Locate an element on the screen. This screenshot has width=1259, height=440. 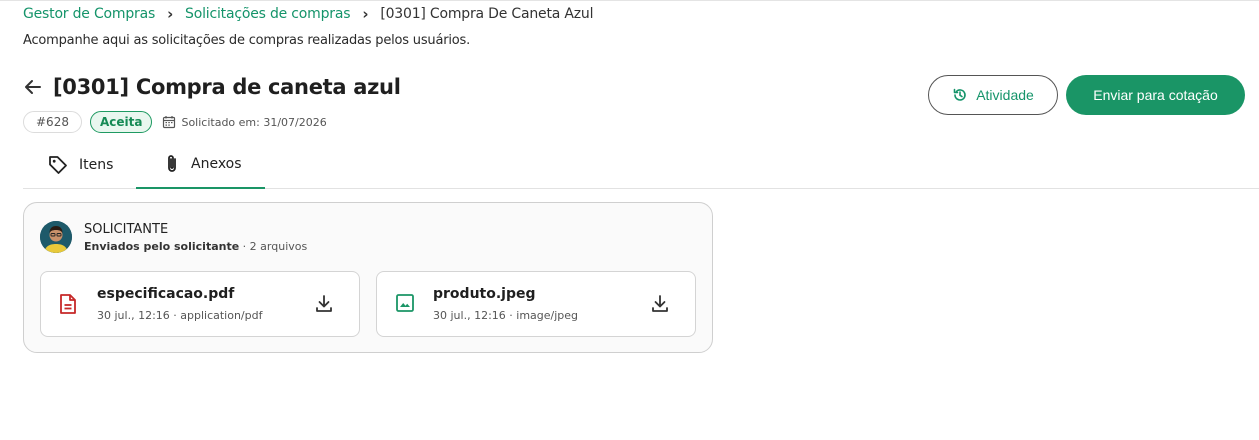
breadcrumb-link-solicitacoes: Solicitações de compras is located at coordinates (267, 14).